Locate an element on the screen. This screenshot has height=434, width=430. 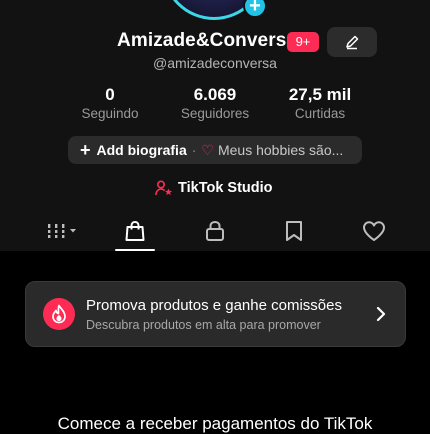
stat-likes: 27,5 mil Curtidas is located at coordinates (320, 103).